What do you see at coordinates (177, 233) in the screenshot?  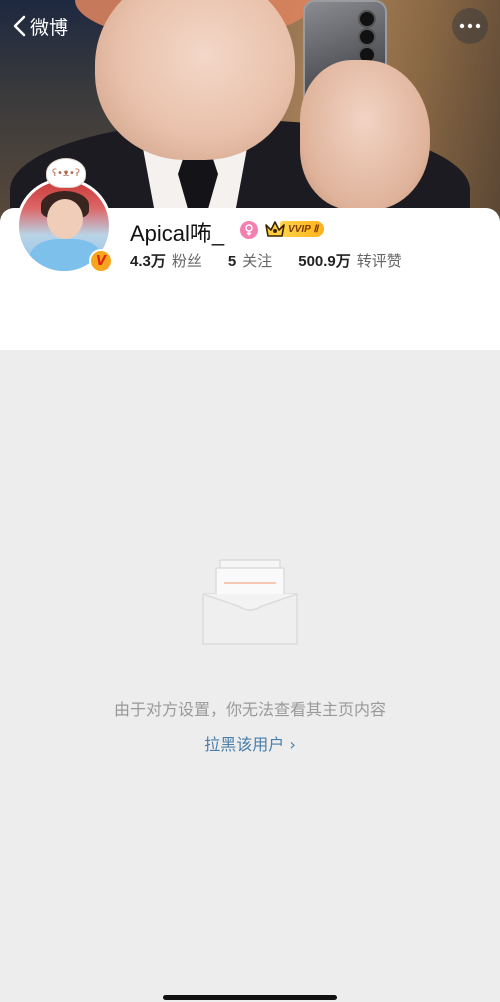 I see `username: Apical咘_` at bounding box center [177, 233].